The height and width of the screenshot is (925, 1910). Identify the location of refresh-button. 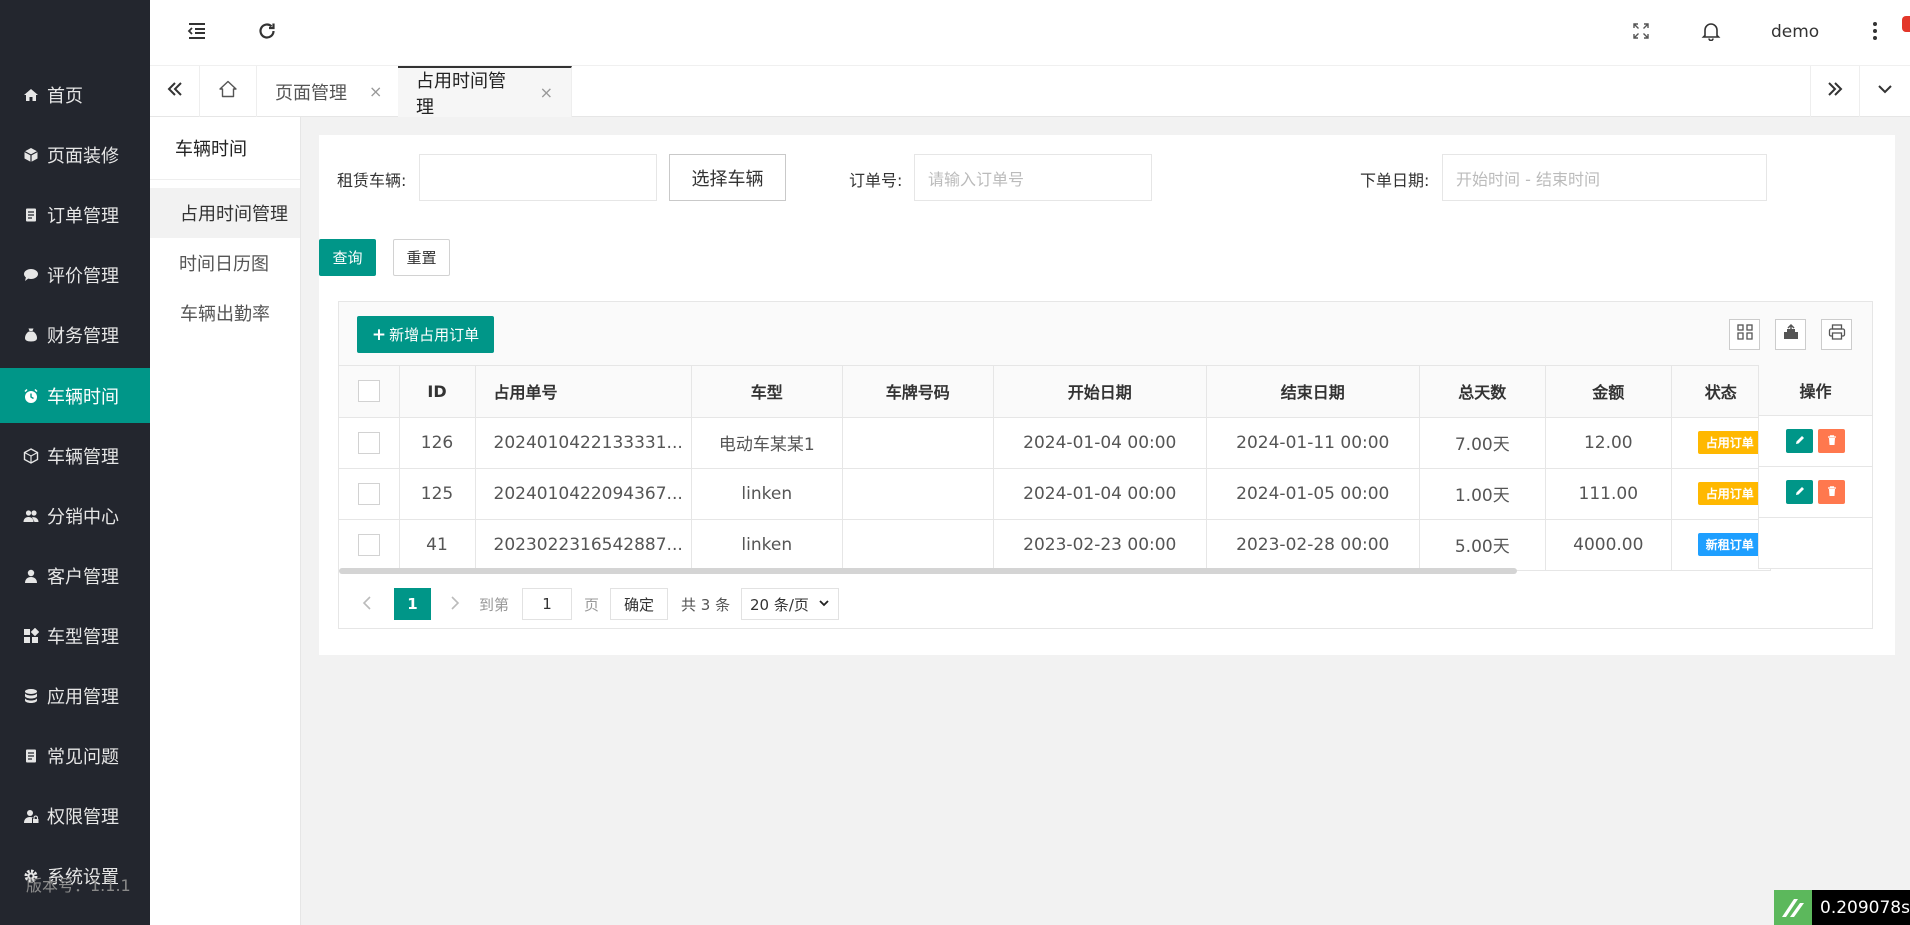
(267, 33).